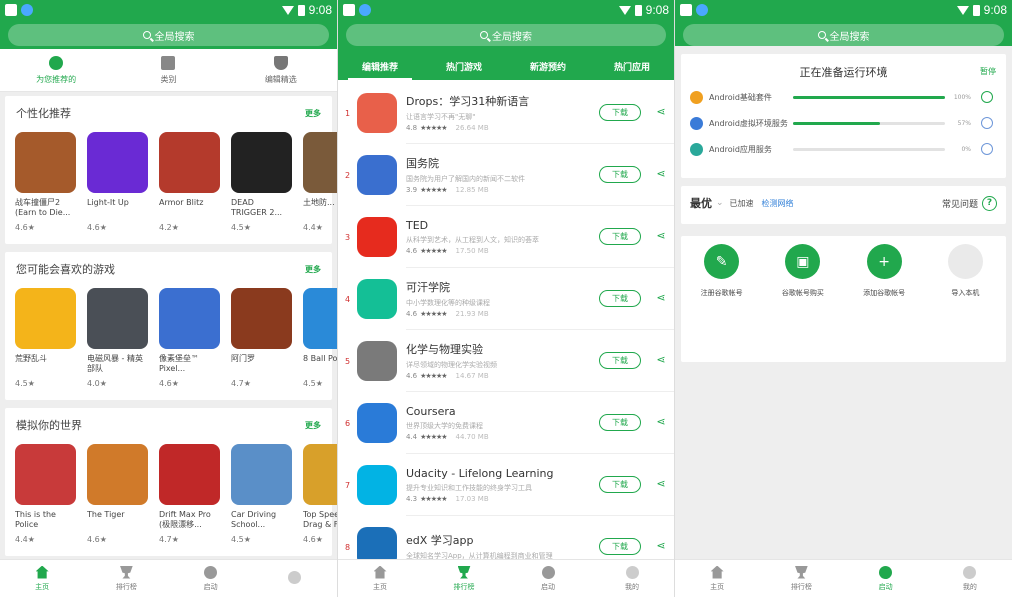 The image size is (1012, 597). I want to click on list-item: 4 可汗学院 中小学数理化等的种级课程 4.6 ★★★★★ 21.93 MB 下载 ⋖, so click(506, 299).